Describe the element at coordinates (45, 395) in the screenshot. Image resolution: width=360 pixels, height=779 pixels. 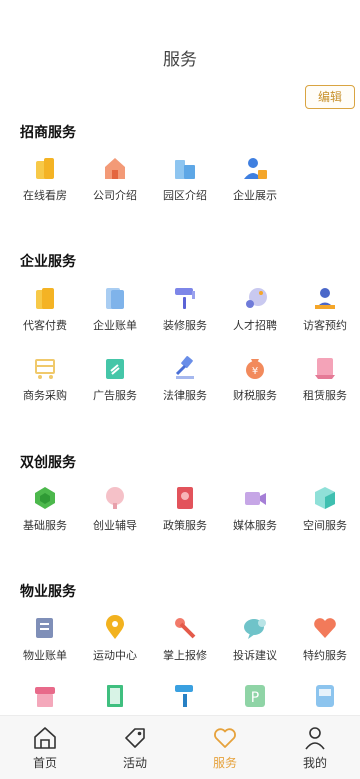
I see `service-label: 商务采购` at that location.